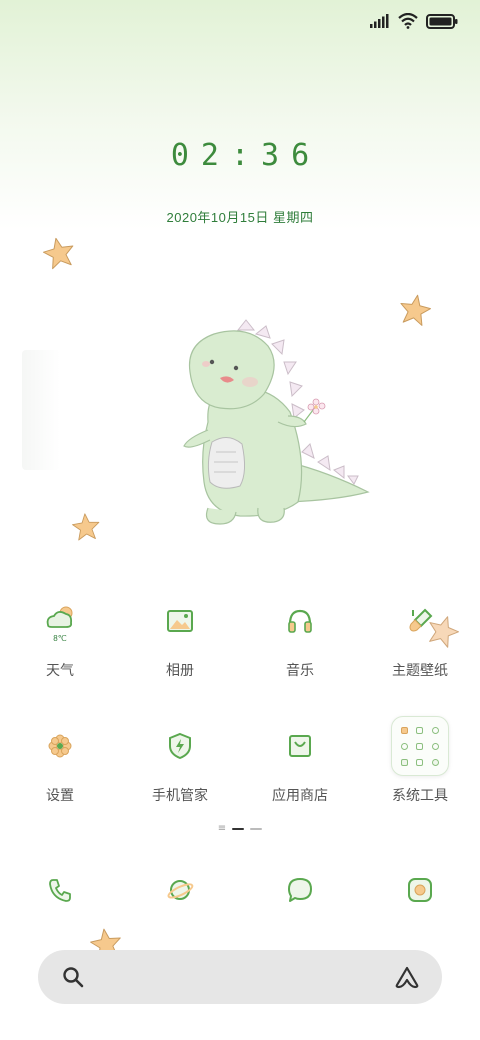 The height and width of the screenshot is (1040, 480). What do you see at coordinates (379, 21) in the screenshot?
I see `signal-icon` at bounding box center [379, 21].